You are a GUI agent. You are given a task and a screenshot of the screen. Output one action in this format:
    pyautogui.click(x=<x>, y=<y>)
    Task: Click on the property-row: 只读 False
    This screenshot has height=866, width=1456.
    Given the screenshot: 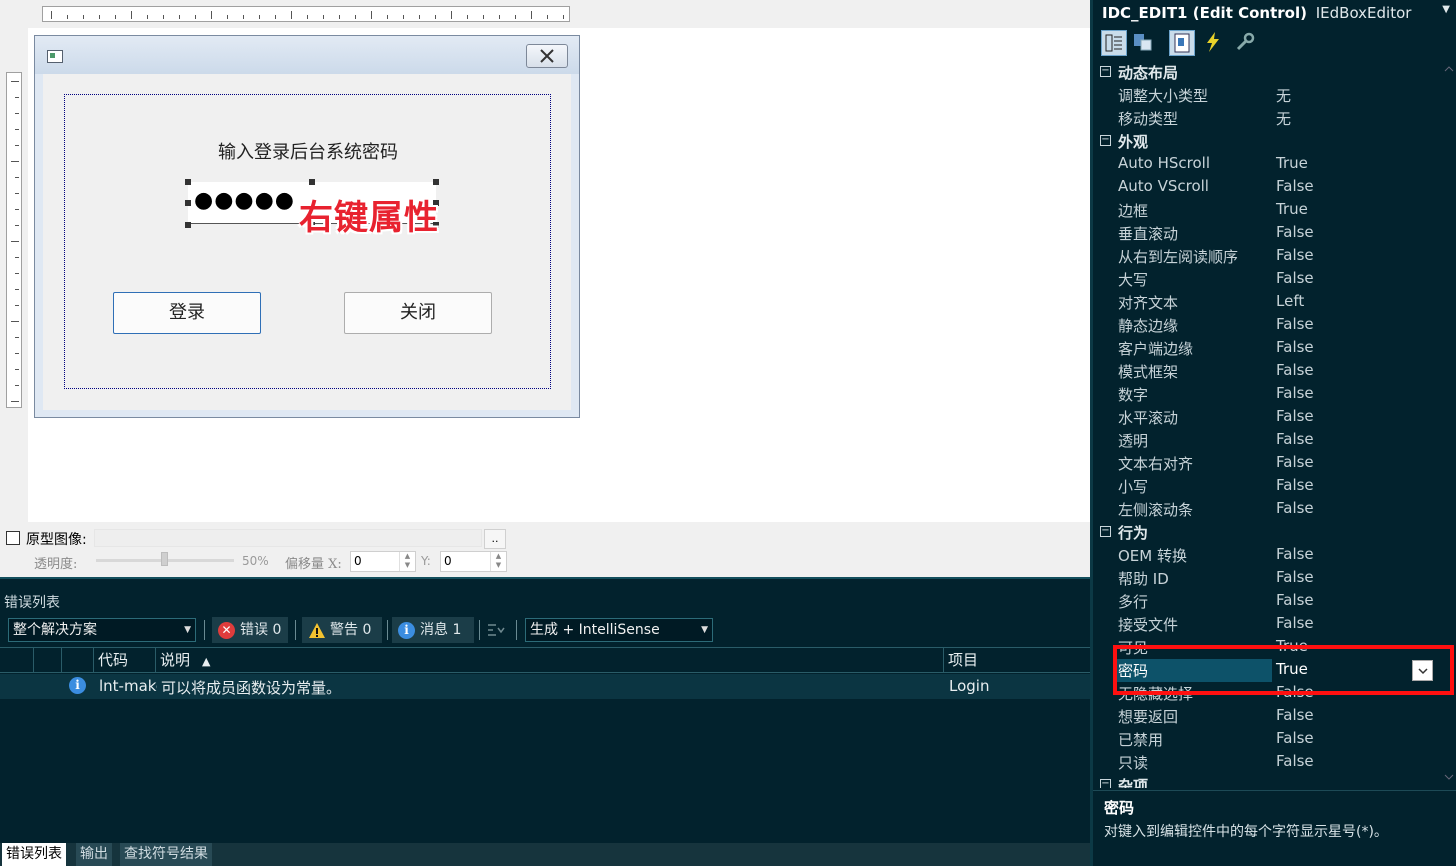 What is the action you would take?
    pyautogui.click(x=1270, y=762)
    